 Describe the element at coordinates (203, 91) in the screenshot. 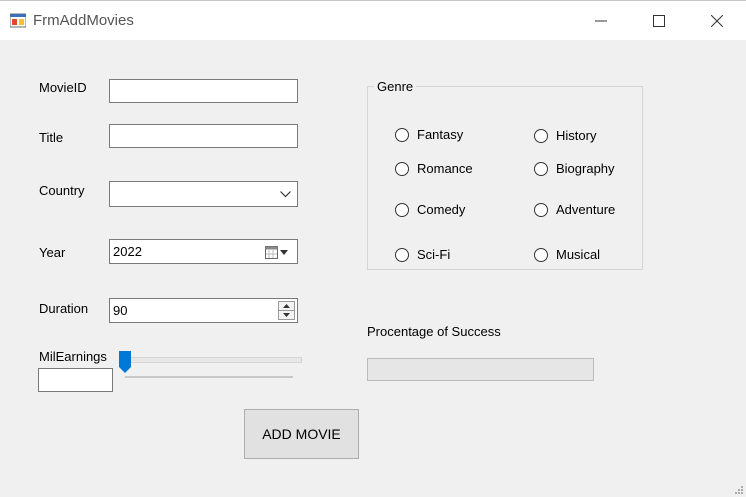

I see `movieid-input` at that location.